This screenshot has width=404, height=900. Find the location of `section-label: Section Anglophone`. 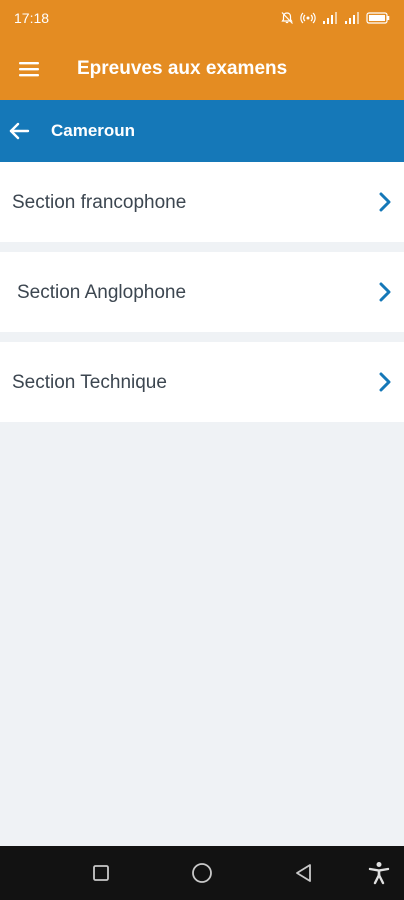

section-label: Section Anglophone is located at coordinates (102, 292).